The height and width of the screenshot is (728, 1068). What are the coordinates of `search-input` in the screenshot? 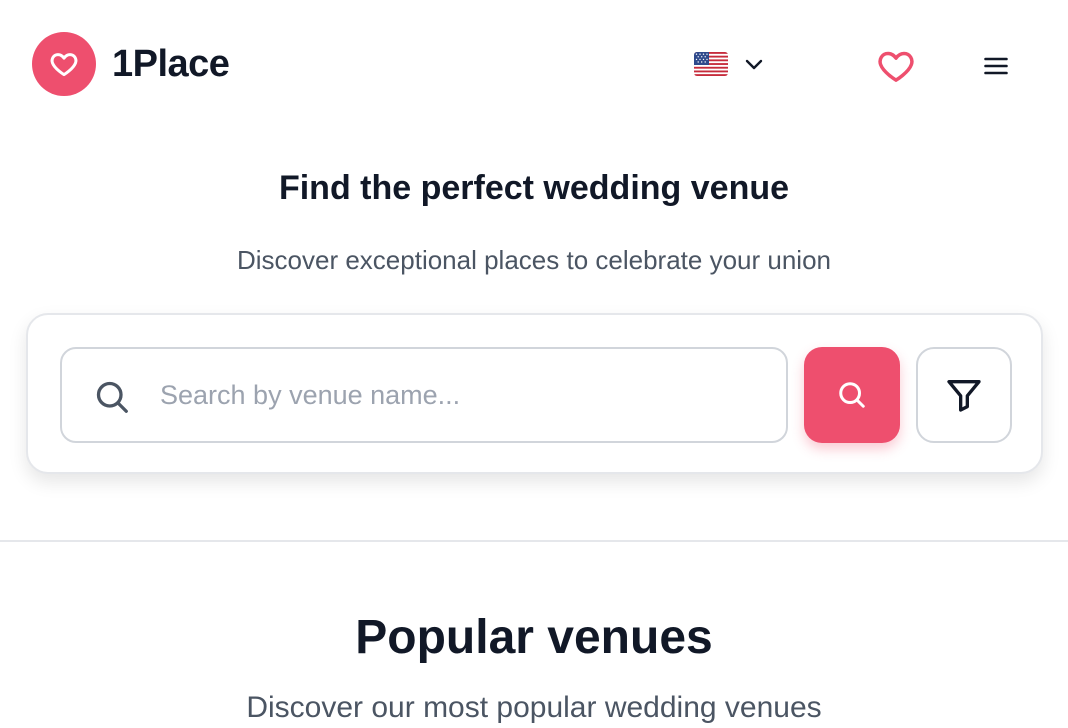 It's located at (463, 395).